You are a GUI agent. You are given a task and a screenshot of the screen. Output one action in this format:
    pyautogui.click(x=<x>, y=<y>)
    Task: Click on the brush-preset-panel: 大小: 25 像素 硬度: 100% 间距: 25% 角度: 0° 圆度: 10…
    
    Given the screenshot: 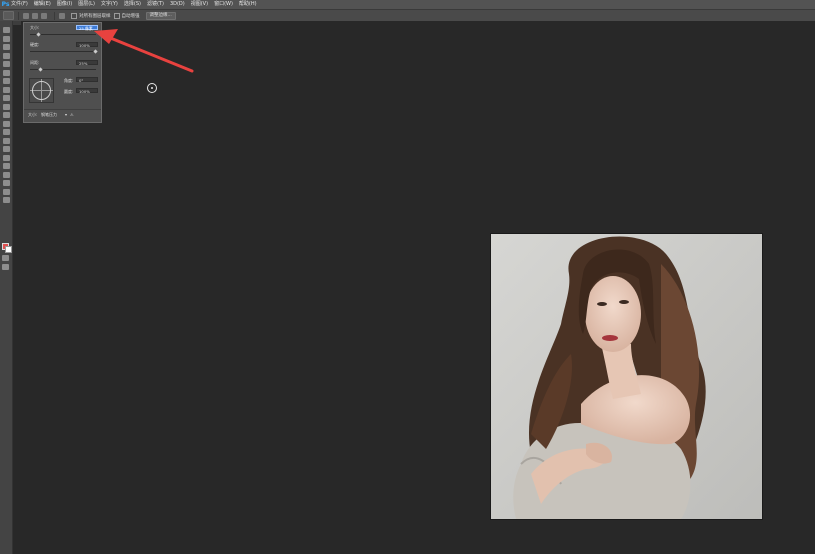 What is the action you would take?
    pyautogui.click(x=62, y=72)
    